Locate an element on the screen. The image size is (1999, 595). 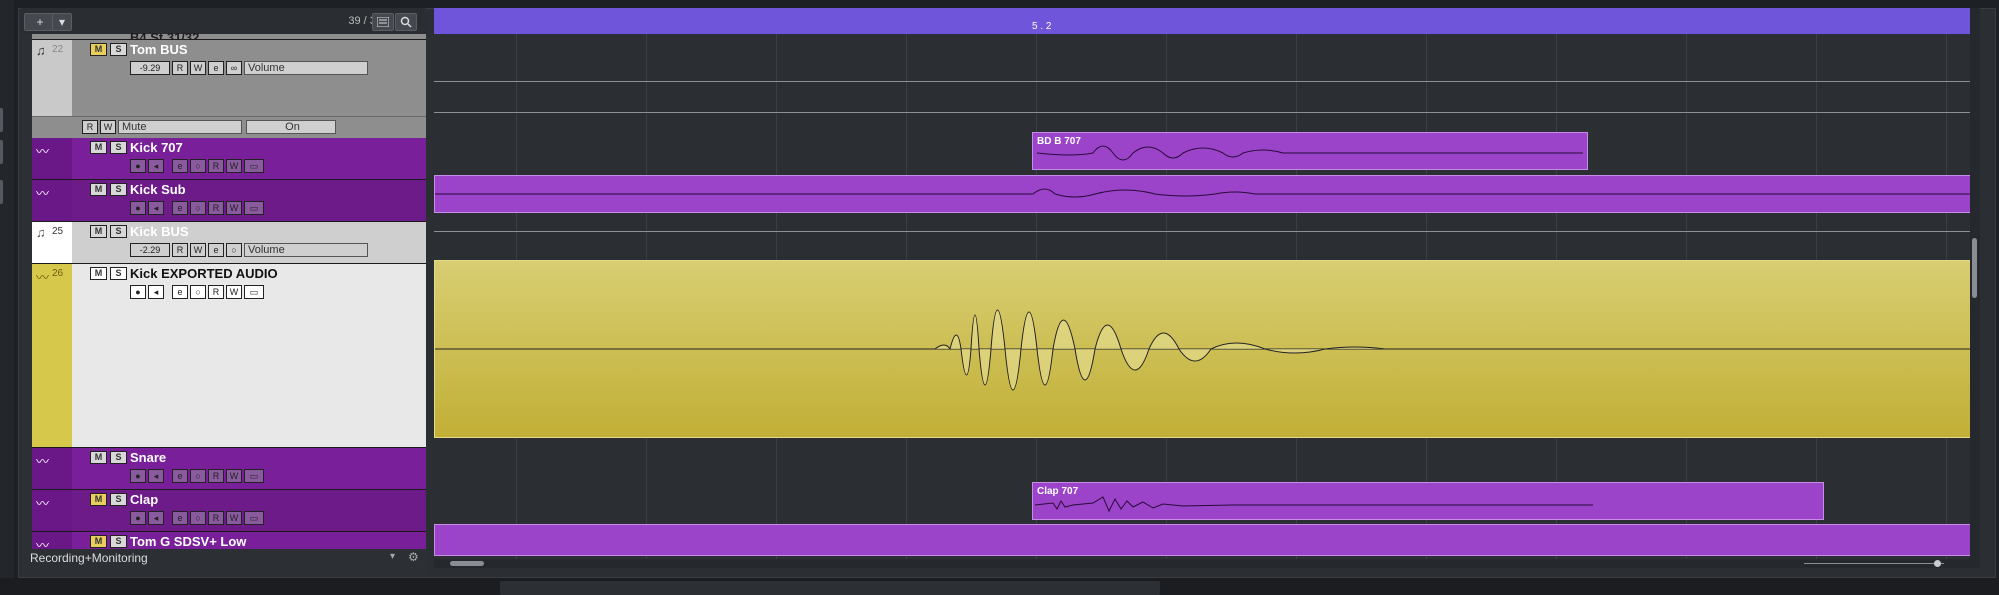
volume-value: -2.29 is located at coordinates (150, 250).